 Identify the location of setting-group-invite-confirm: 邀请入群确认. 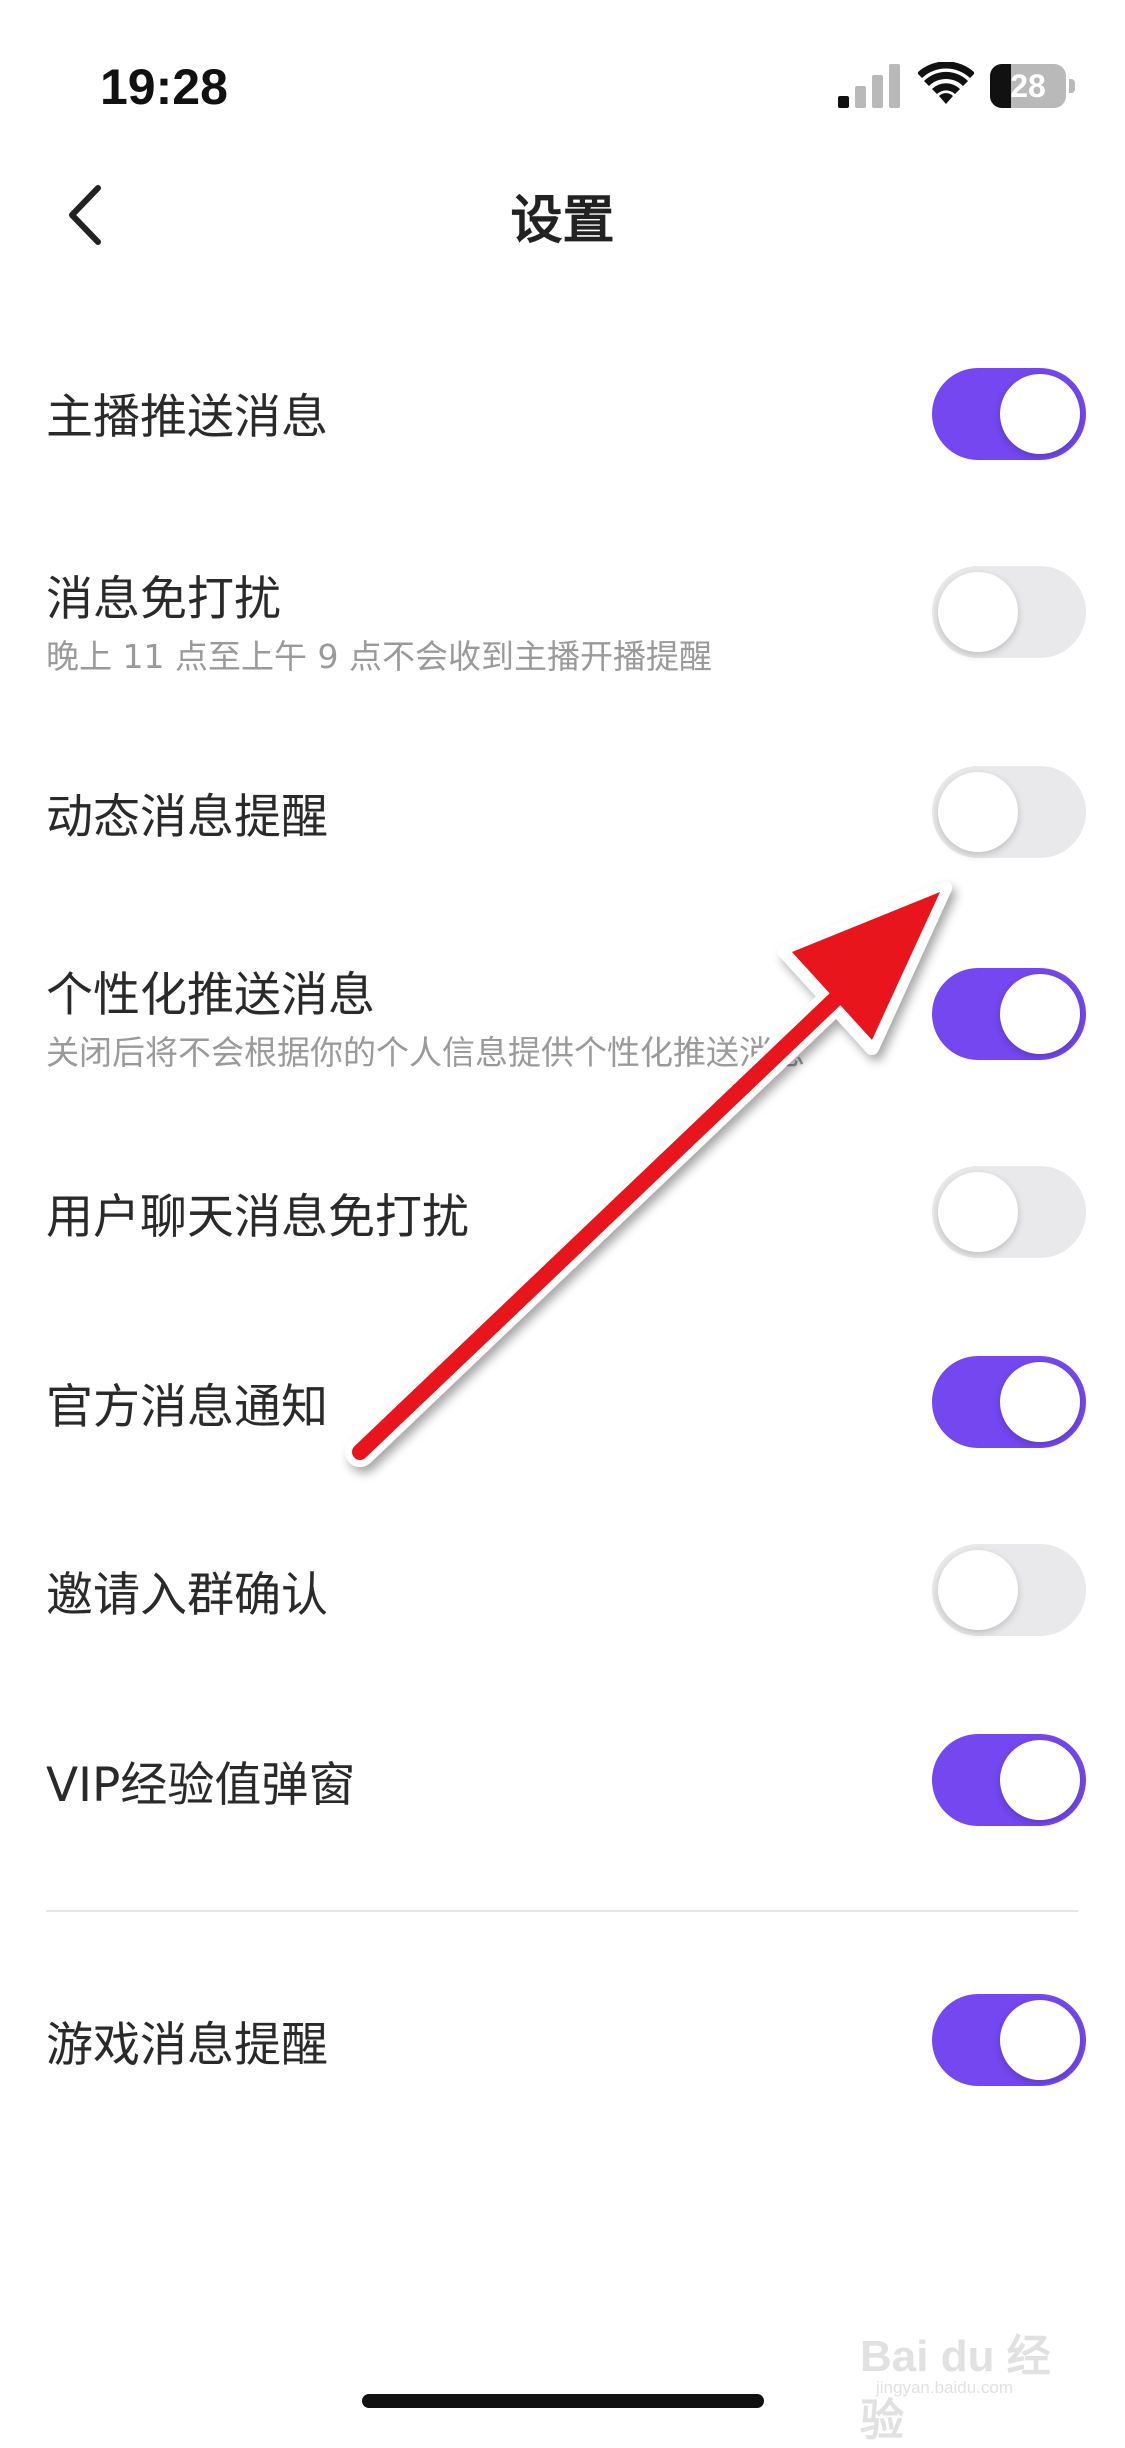
(562, 1599).